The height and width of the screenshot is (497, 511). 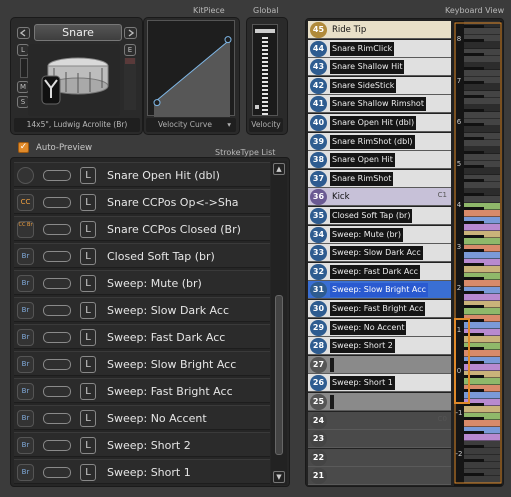 I want to click on stroketype-row: Br L Sweep: Slow Bright Acc, so click(x=142, y=363).